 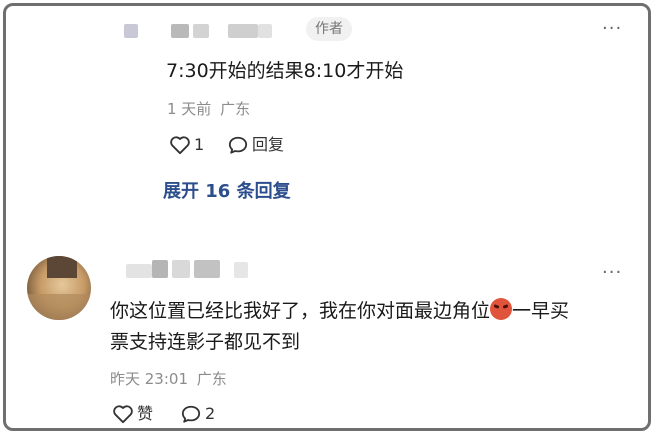 What do you see at coordinates (541, 311) in the screenshot?
I see `comment-text-part2: 一早买` at bounding box center [541, 311].